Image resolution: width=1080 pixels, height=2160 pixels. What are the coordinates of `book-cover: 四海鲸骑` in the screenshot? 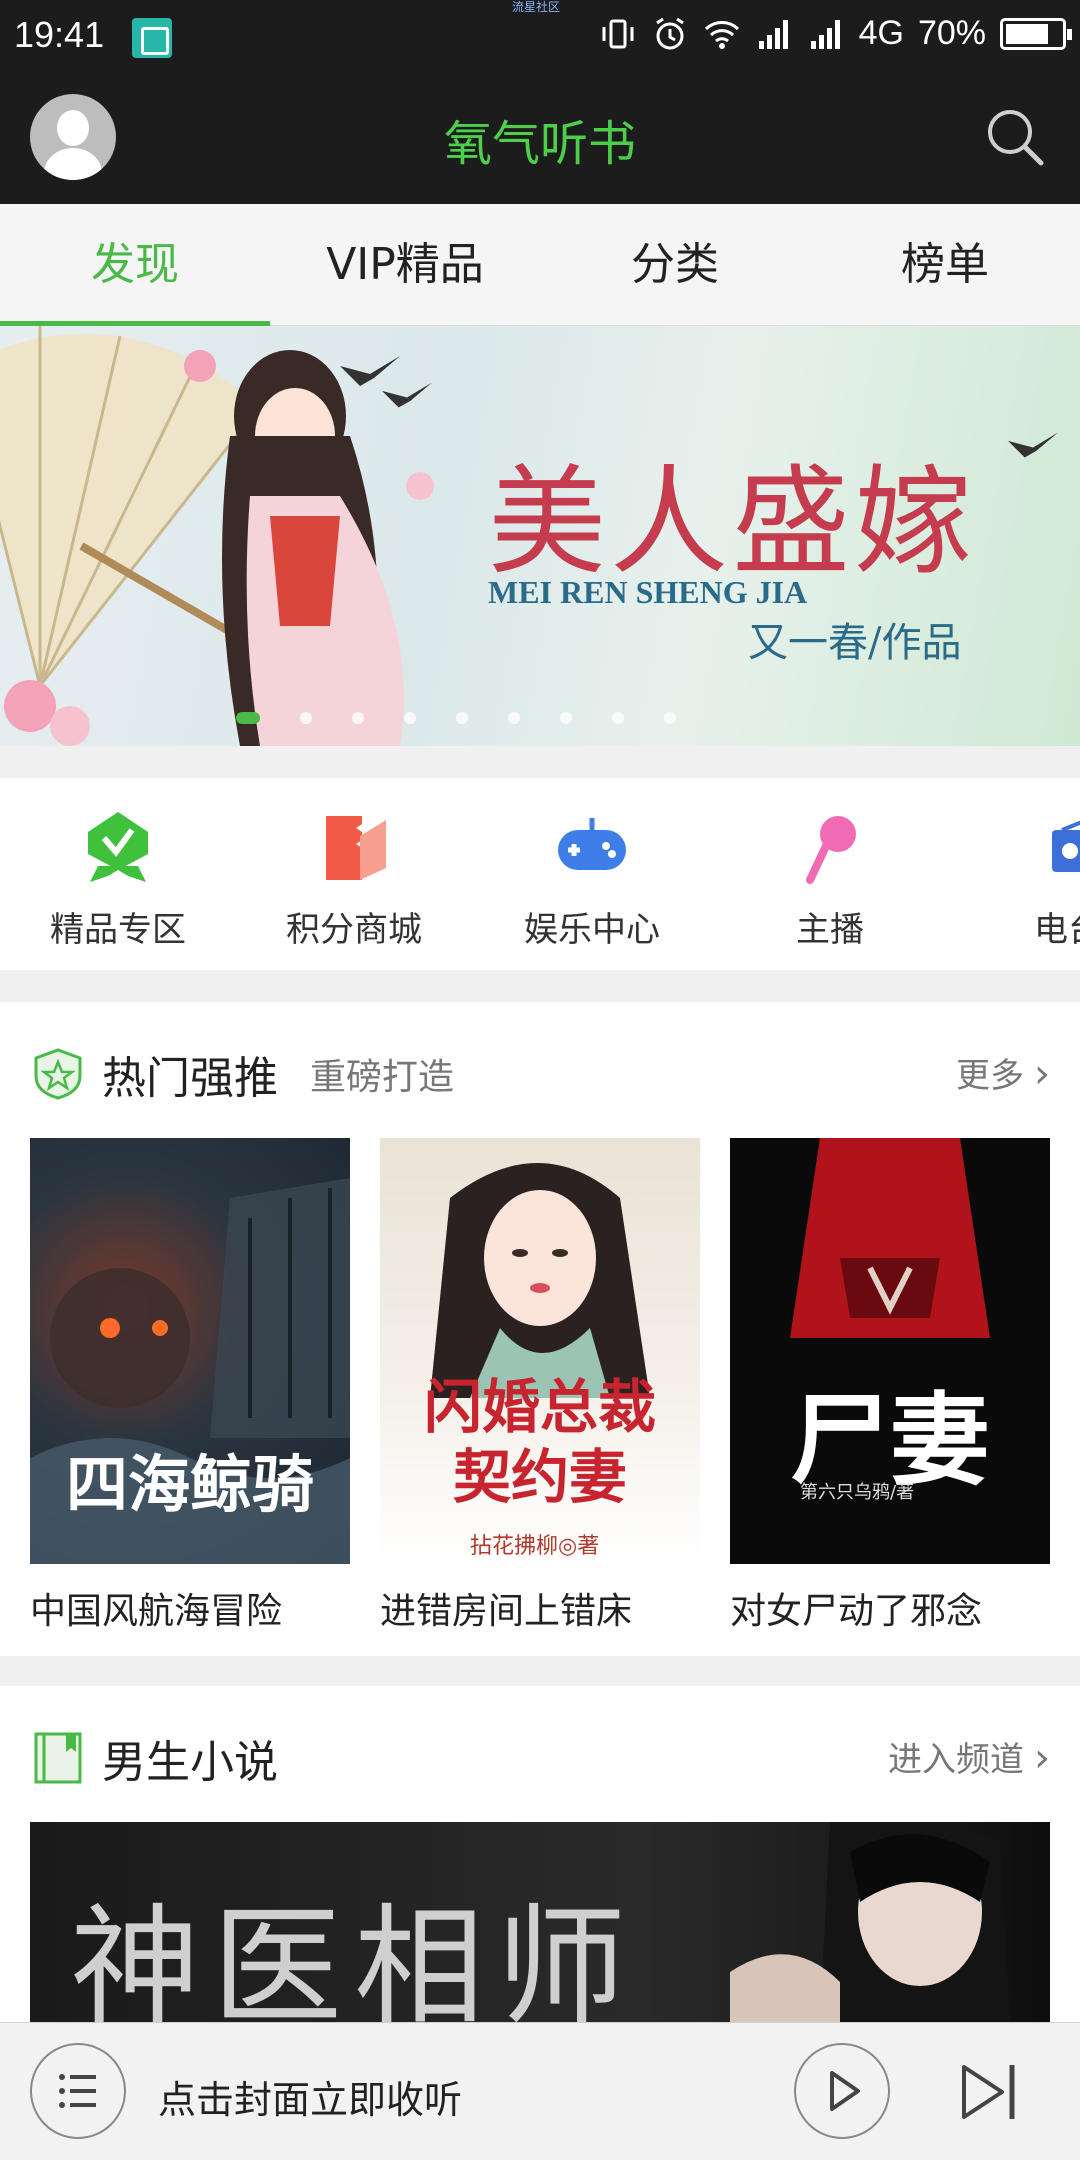 It's located at (190, 1351).